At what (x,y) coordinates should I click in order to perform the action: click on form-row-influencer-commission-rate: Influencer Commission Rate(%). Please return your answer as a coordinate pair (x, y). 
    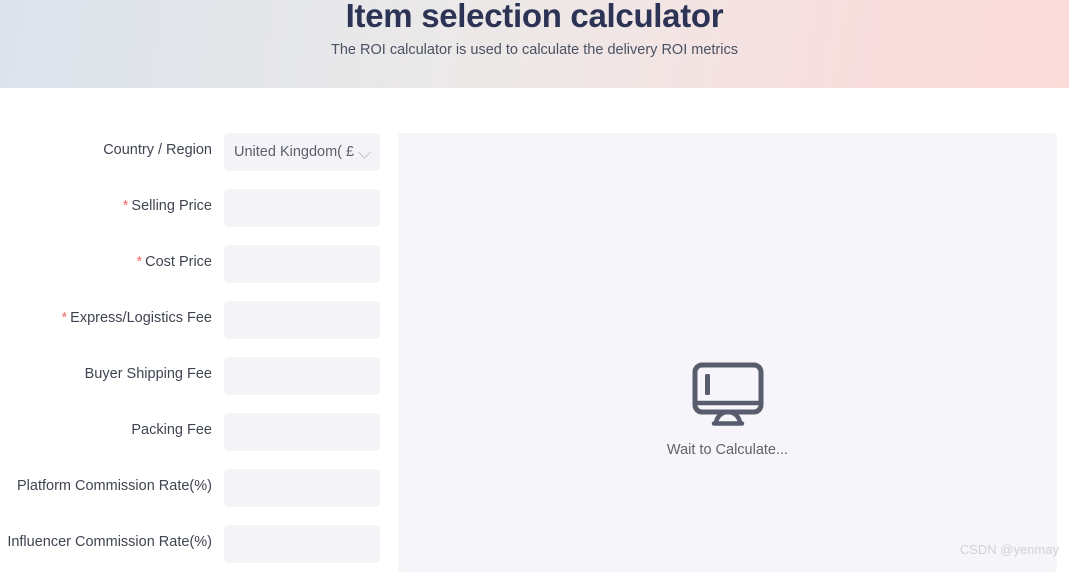
    Looking at the image, I should click on (199, 548).